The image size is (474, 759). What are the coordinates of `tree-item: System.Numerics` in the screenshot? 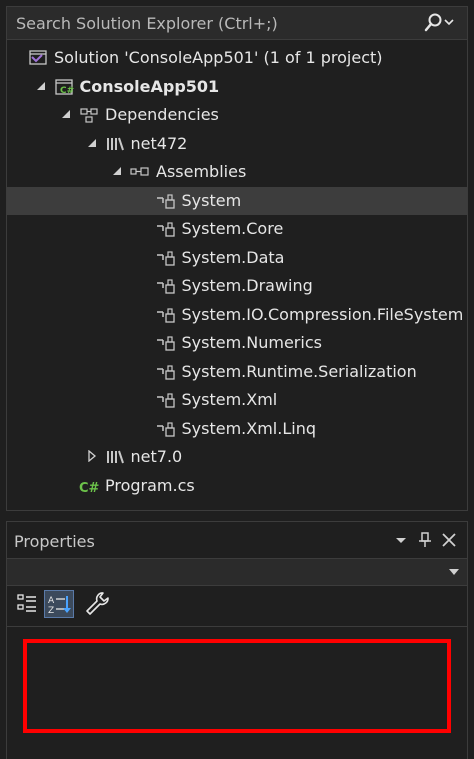 It's located at (237, 343).